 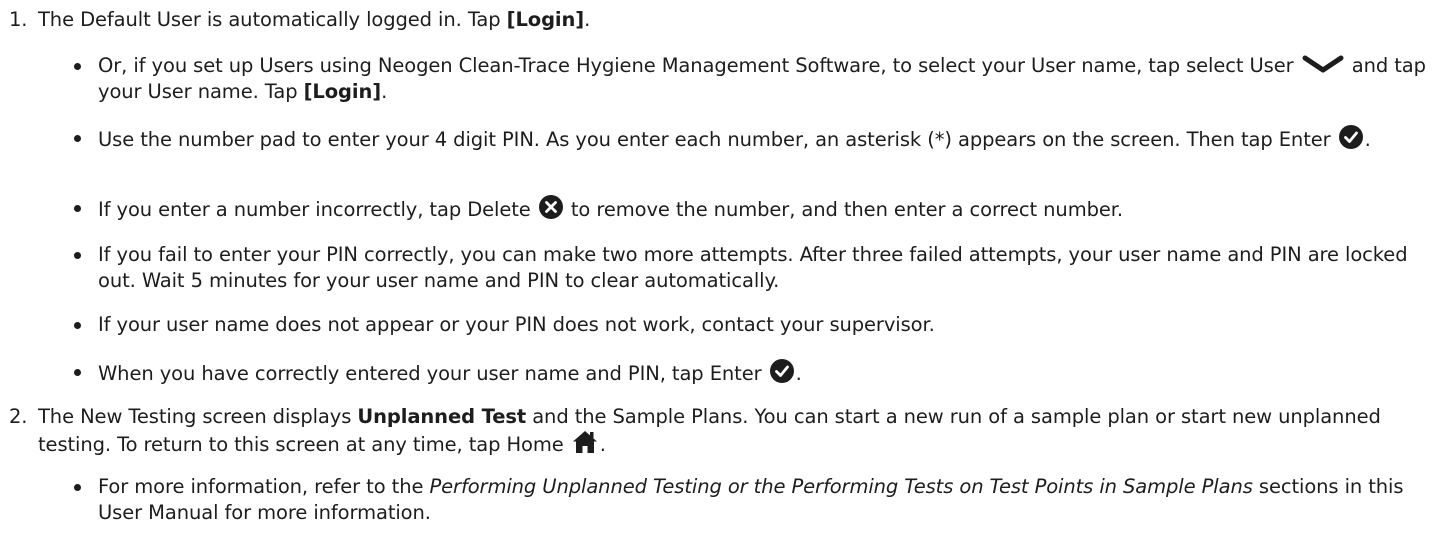 I want to click on home-icon, so click(x=585, y=442).